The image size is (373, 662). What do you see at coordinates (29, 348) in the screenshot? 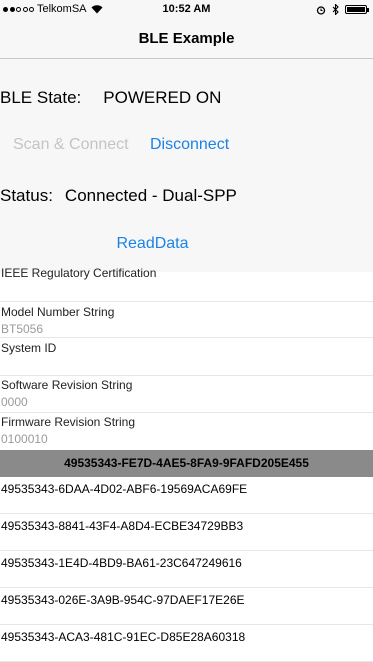
I see `list-item-title: System ID` at bounding box center [29, 348].